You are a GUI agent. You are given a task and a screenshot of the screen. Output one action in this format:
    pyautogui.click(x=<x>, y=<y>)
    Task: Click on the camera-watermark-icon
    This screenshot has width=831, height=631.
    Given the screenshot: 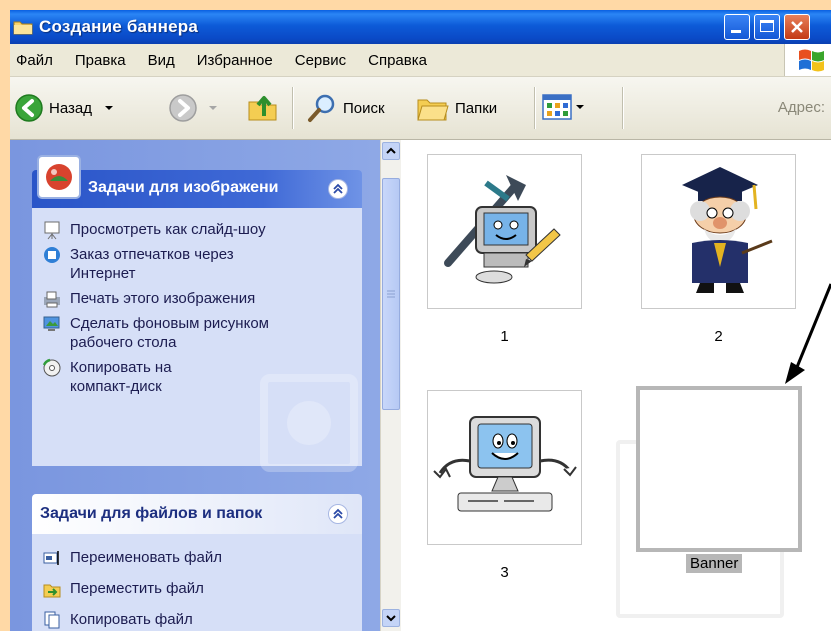 What is the action you would take?
    pyautogui.click(x=309, y=423)
    